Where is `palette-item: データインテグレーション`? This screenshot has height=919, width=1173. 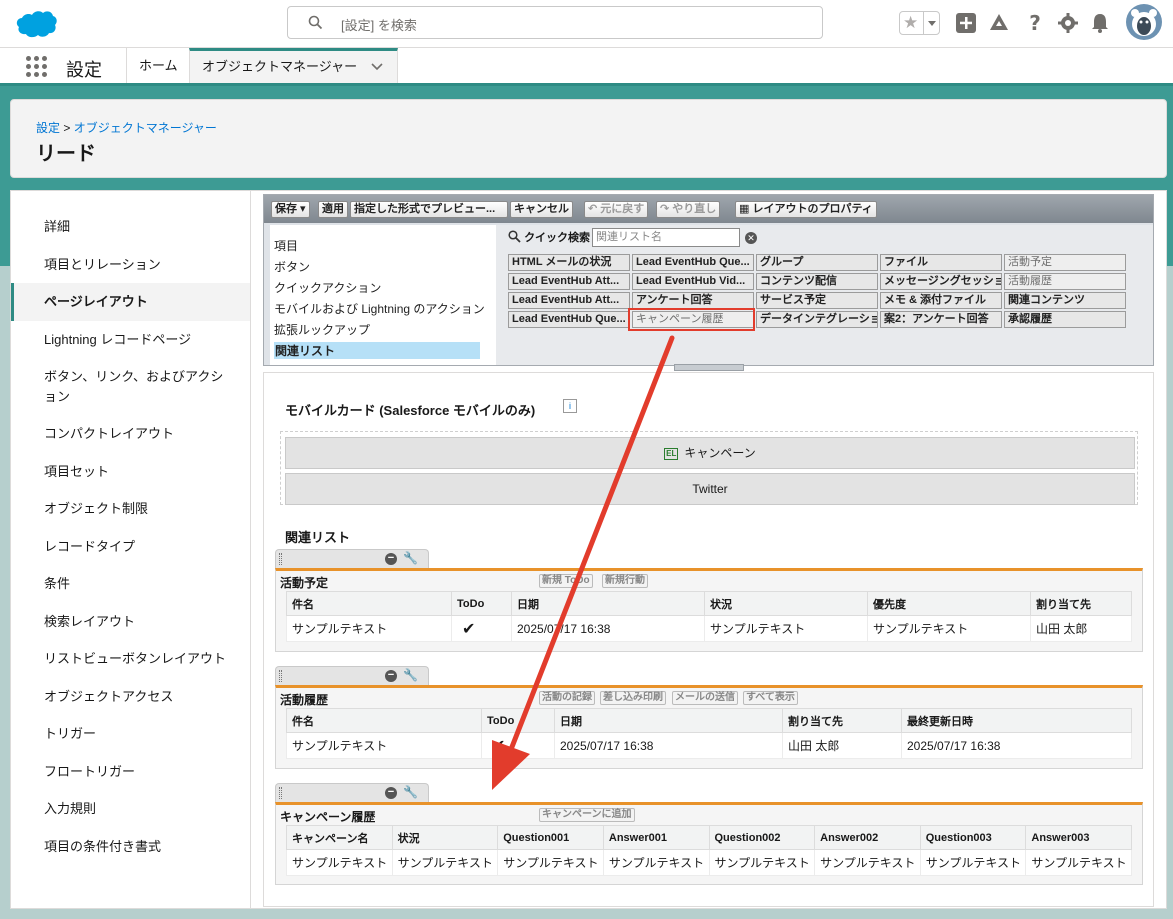 palette-item: データインテグレーション is located at coordinates (817, 319).